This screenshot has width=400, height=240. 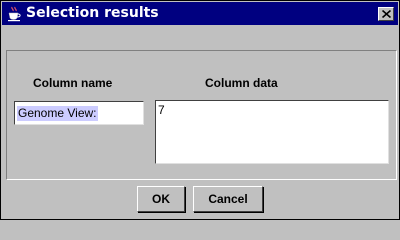 I want to click on ok-button: OK, so click(x=161, y=199).